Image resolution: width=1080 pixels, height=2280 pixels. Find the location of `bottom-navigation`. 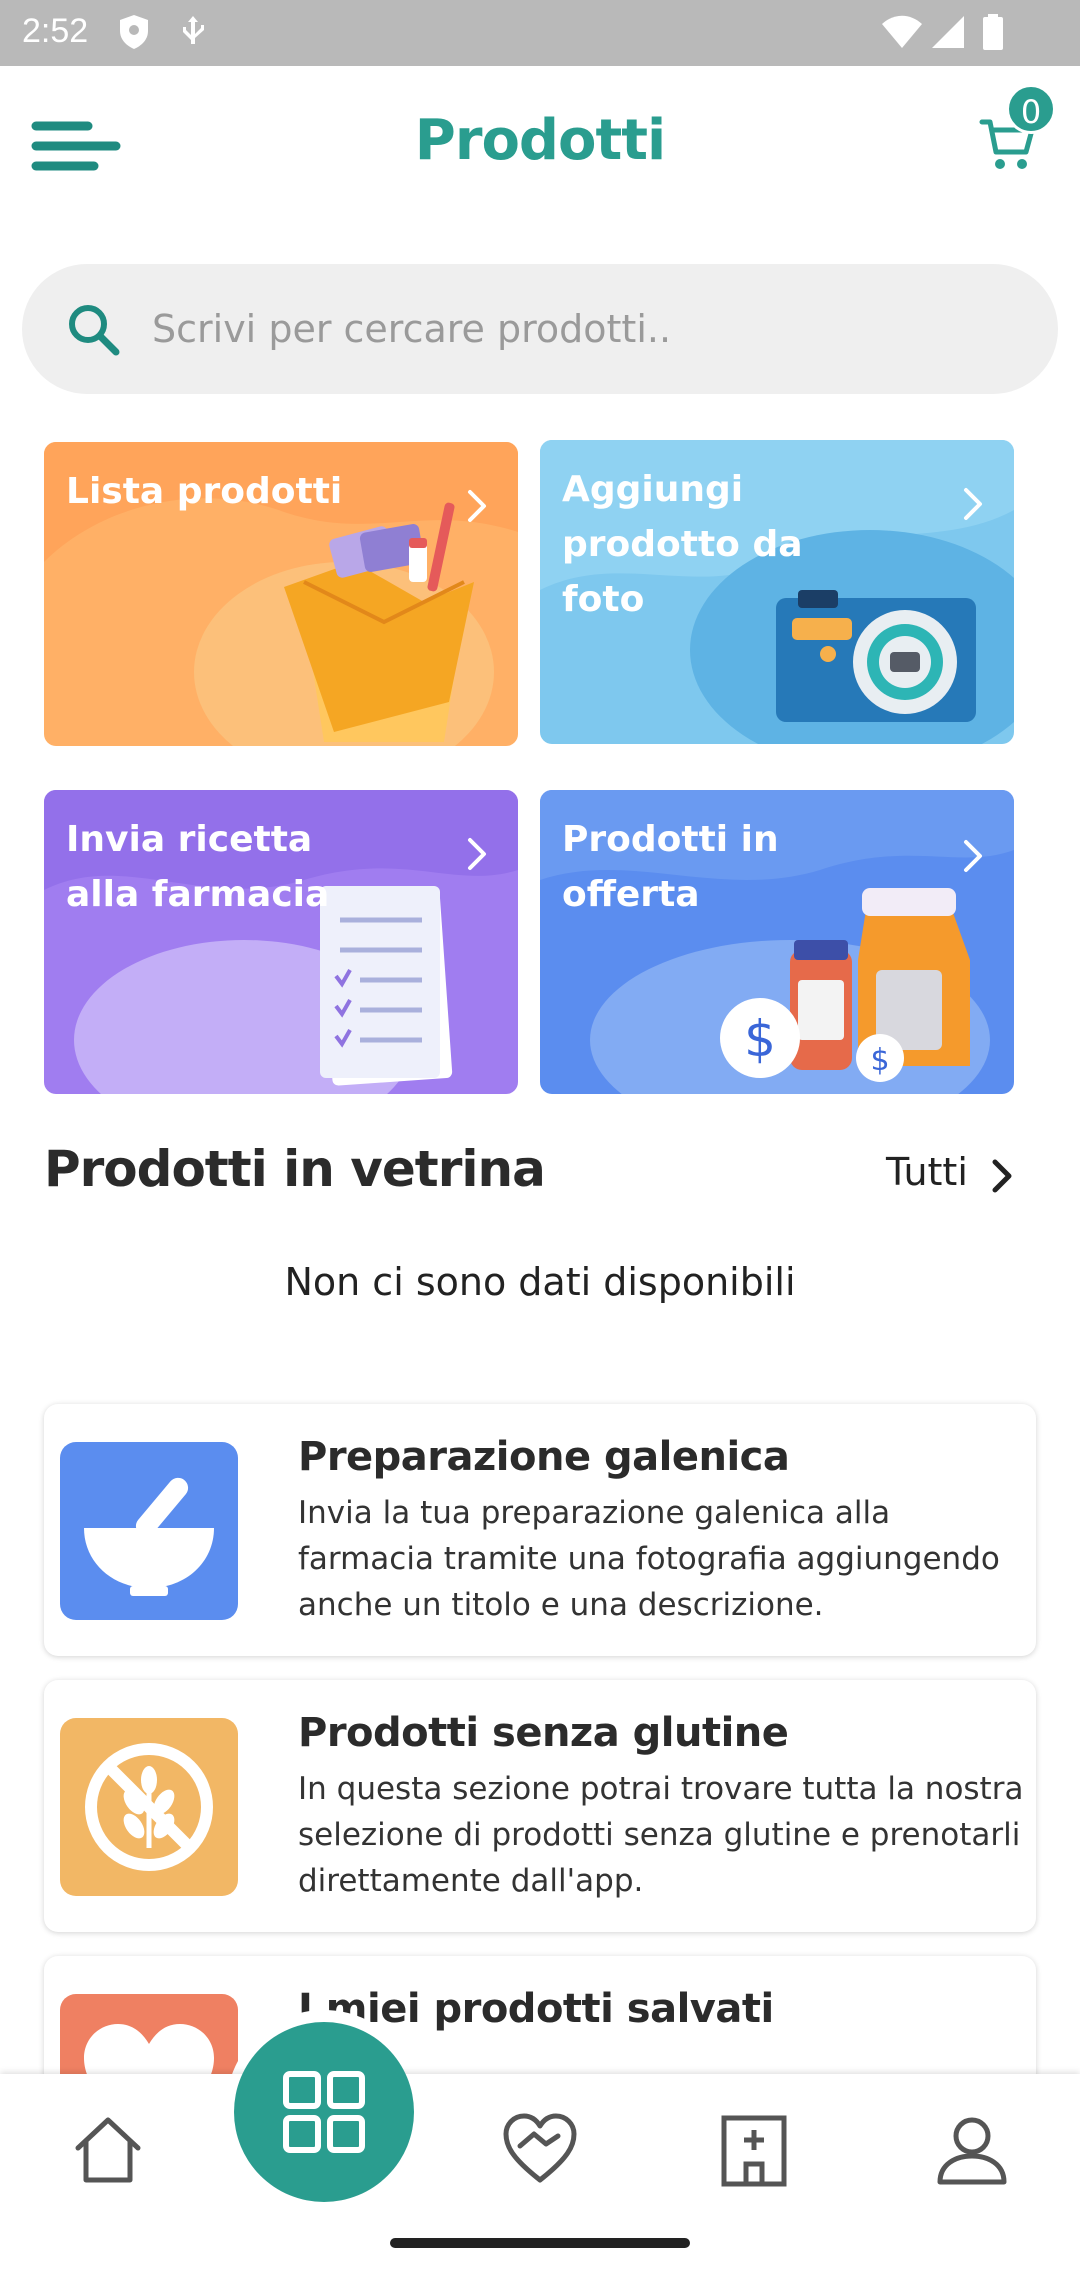

bottom-navigation is located at coordinates (540, 2177).